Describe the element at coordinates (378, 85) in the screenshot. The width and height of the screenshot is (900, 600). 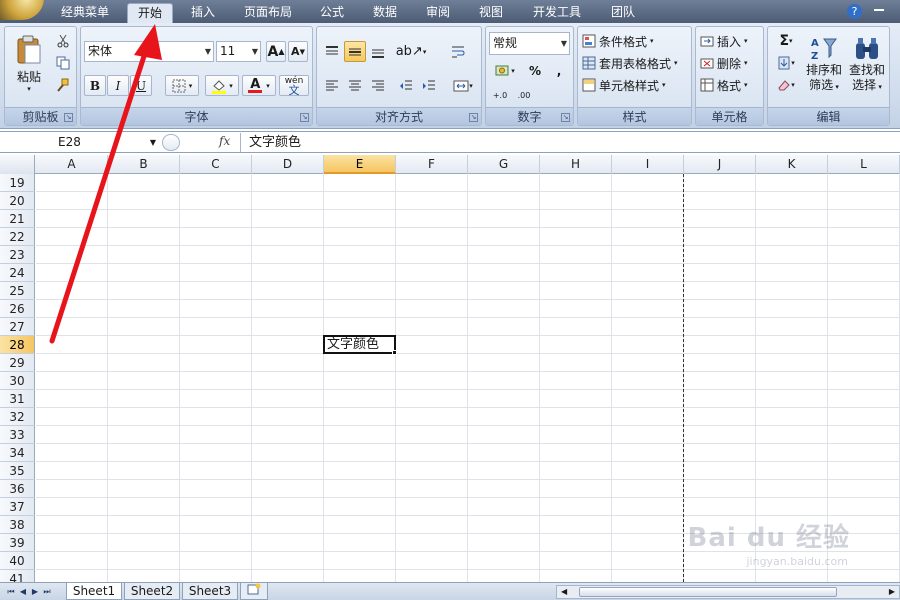
I see `align-right-button` at that location.